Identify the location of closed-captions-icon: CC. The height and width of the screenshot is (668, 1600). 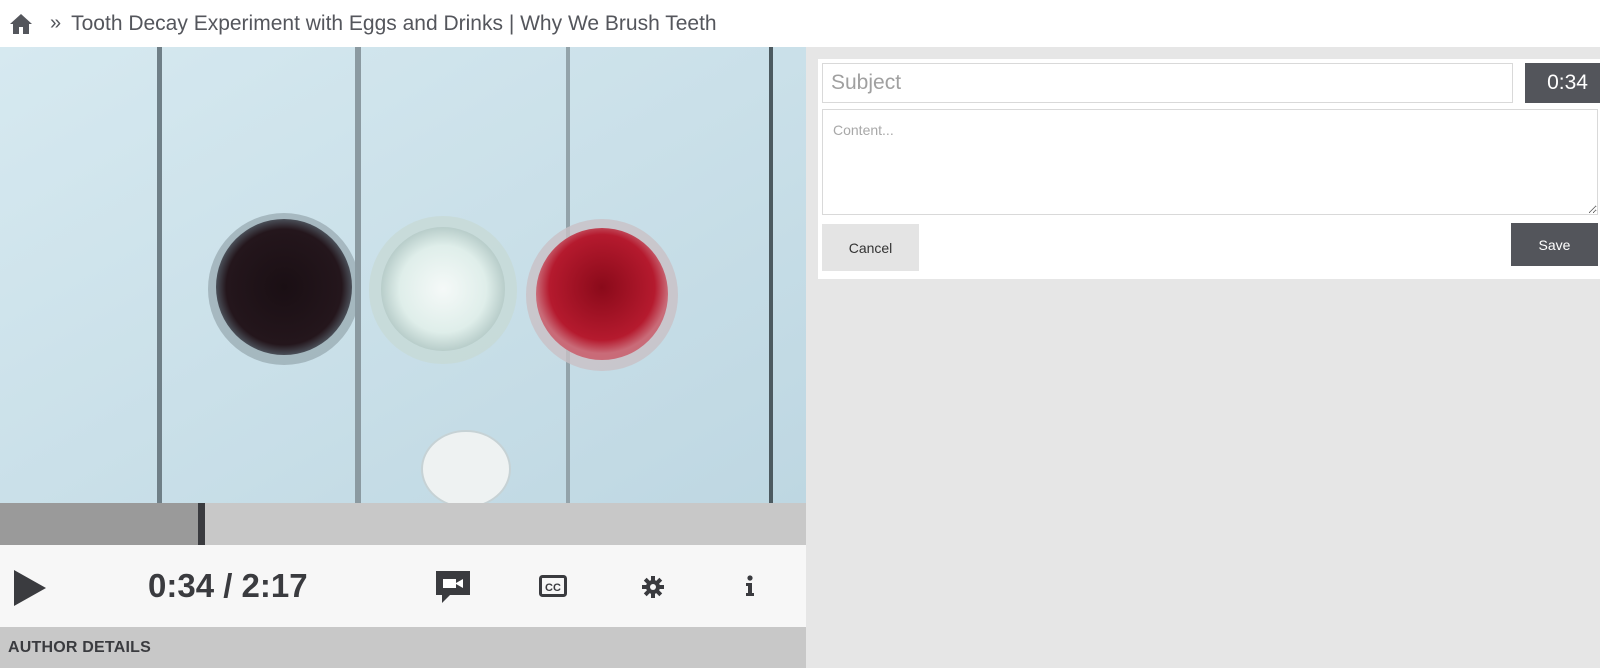
(553, 586).